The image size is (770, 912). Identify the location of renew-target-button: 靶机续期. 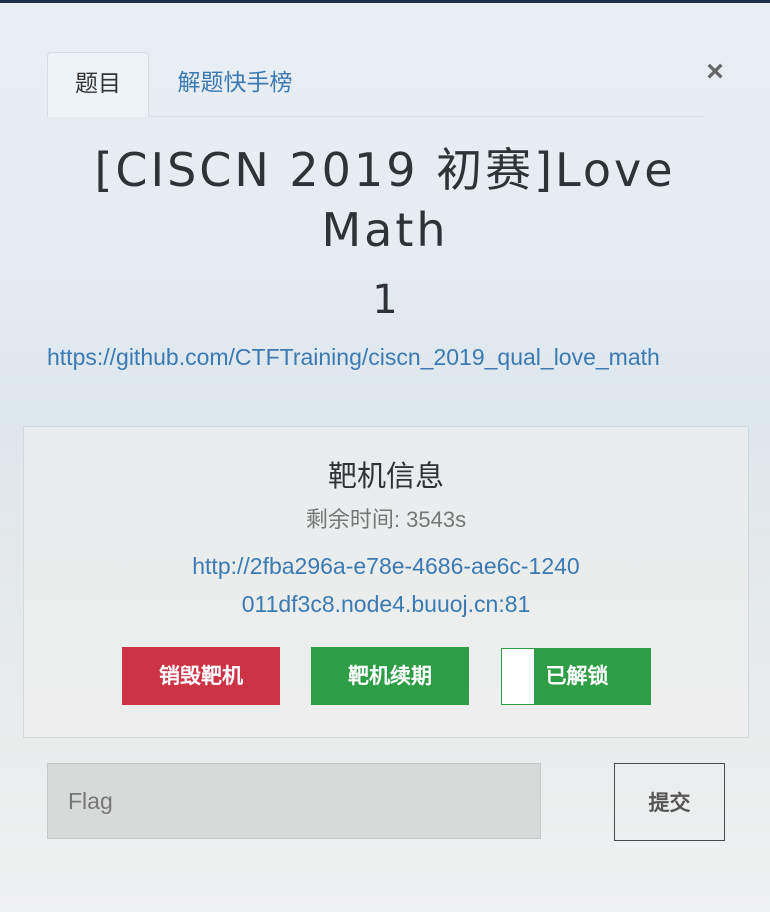
(390, 676).